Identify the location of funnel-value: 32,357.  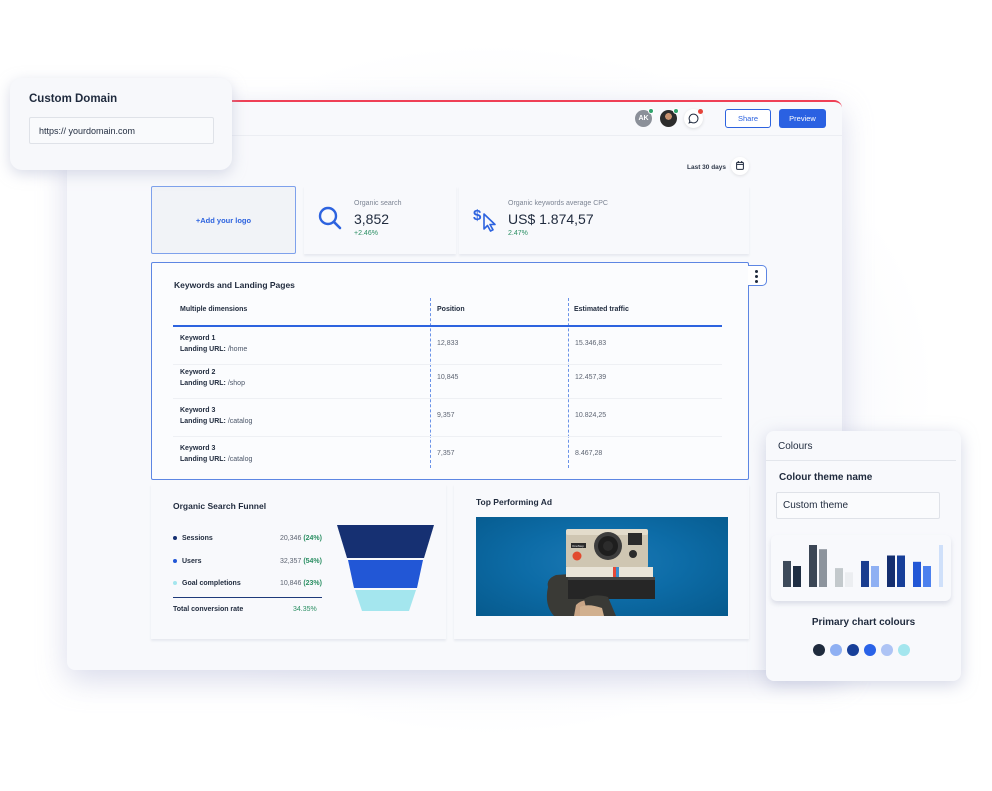
(290, 561).